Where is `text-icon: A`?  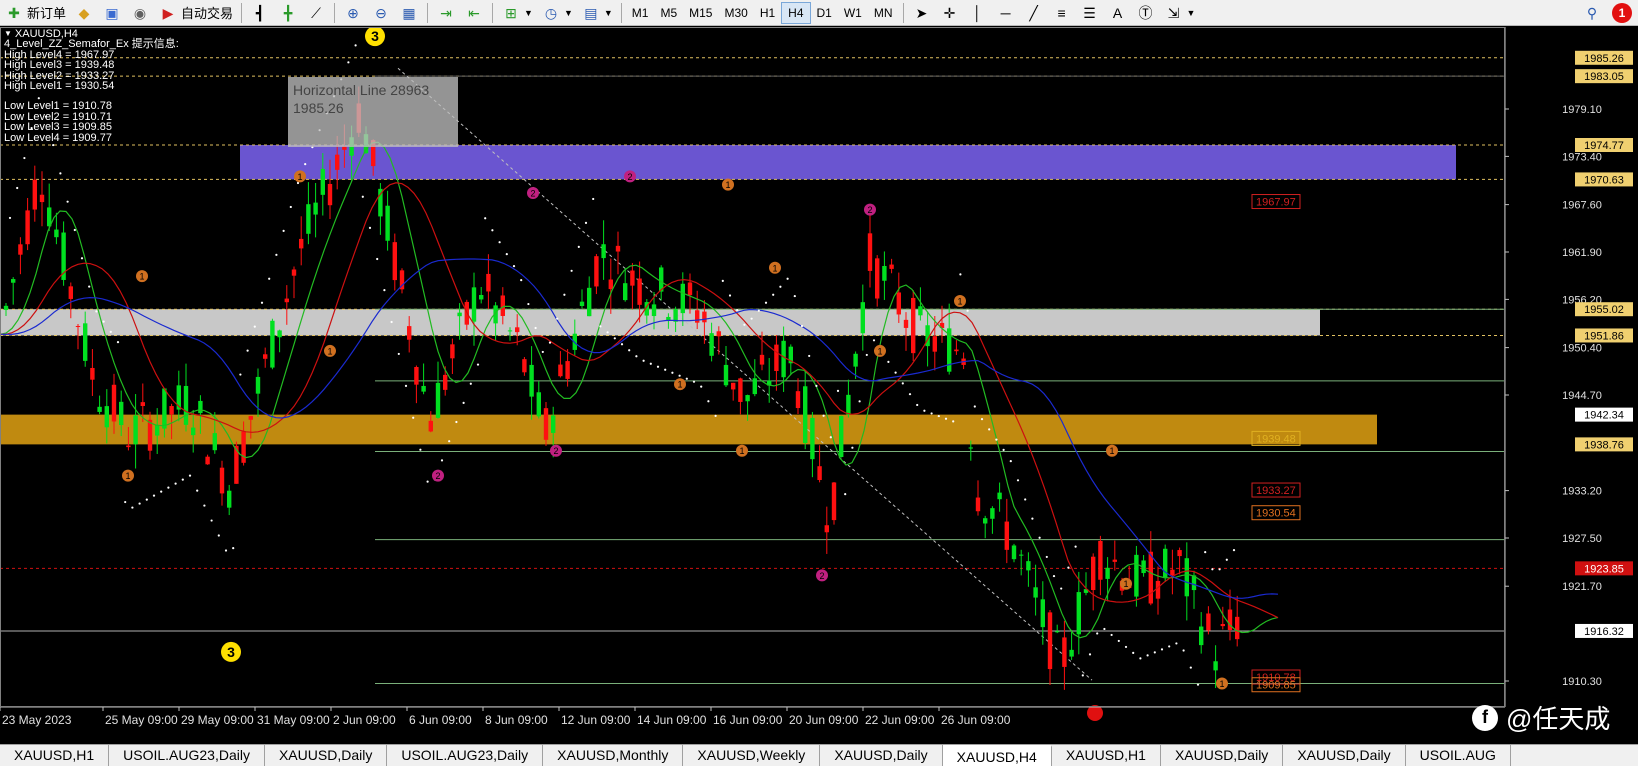 text-icon: A is located at coordinates (1117, 12).